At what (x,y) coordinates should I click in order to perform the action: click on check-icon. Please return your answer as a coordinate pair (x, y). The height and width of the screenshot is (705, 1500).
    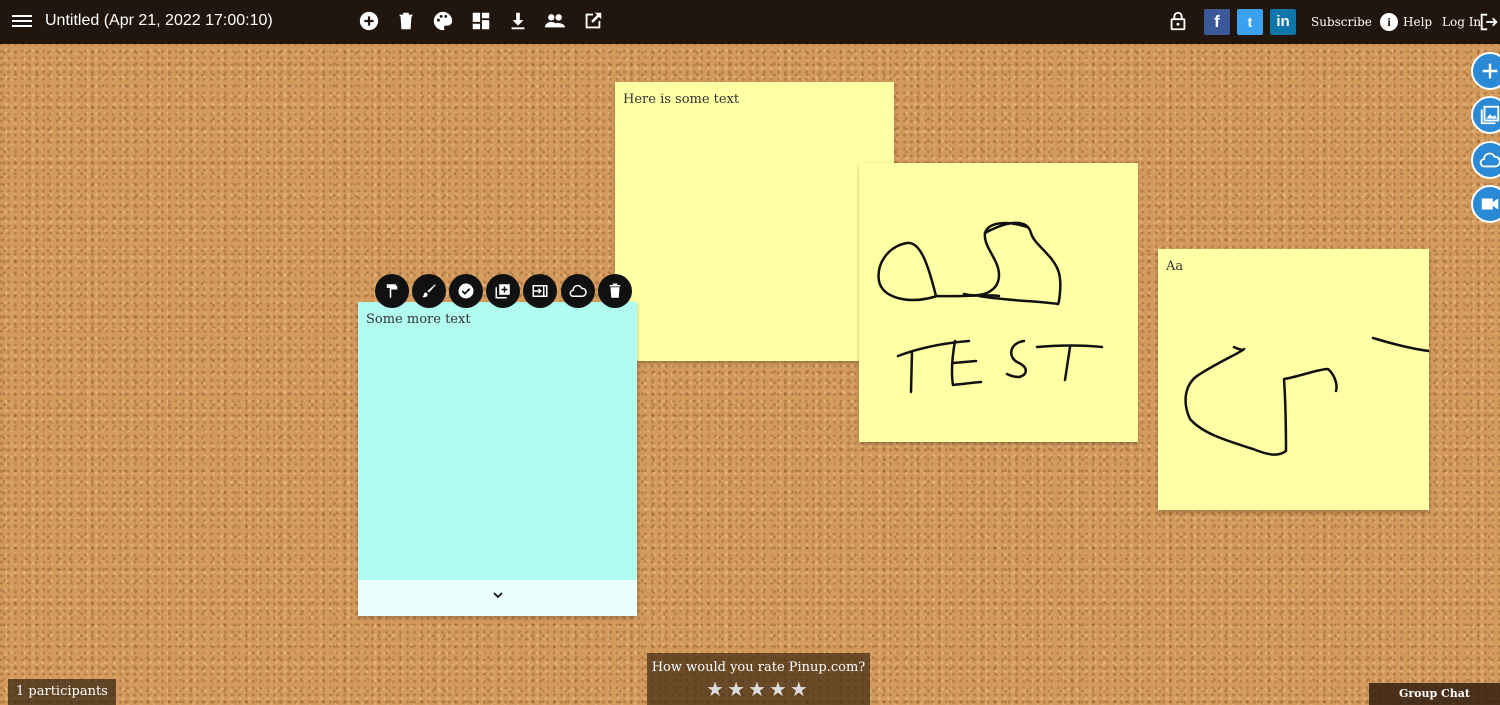
    Looking at the image, I should click on (466, 291).